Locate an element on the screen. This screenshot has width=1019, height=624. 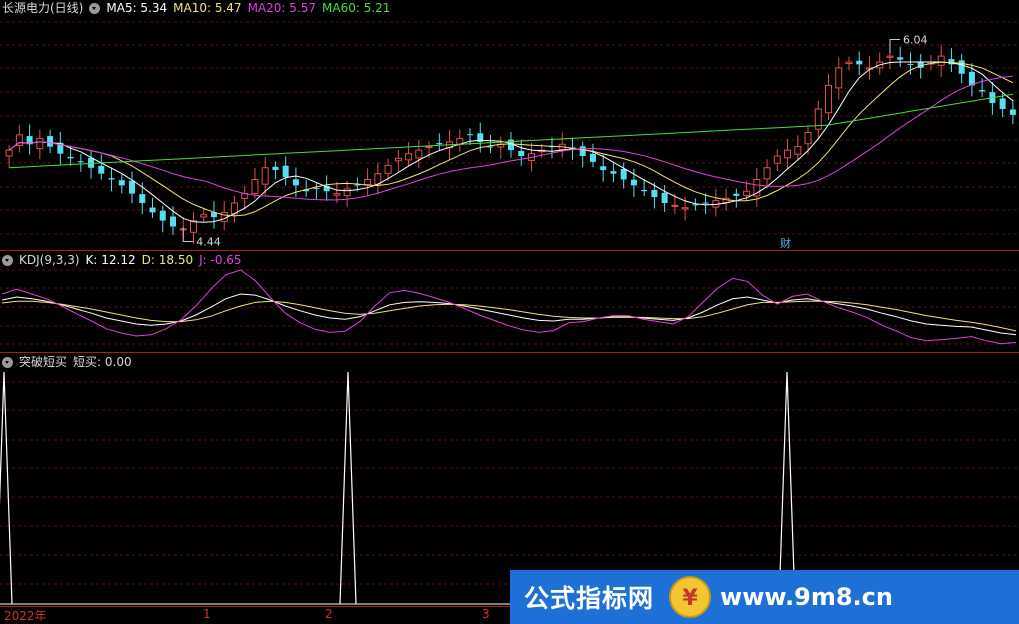
indicator-panel-header: 突破短买 短买: 0.00 is located at coordinates (70, 362).